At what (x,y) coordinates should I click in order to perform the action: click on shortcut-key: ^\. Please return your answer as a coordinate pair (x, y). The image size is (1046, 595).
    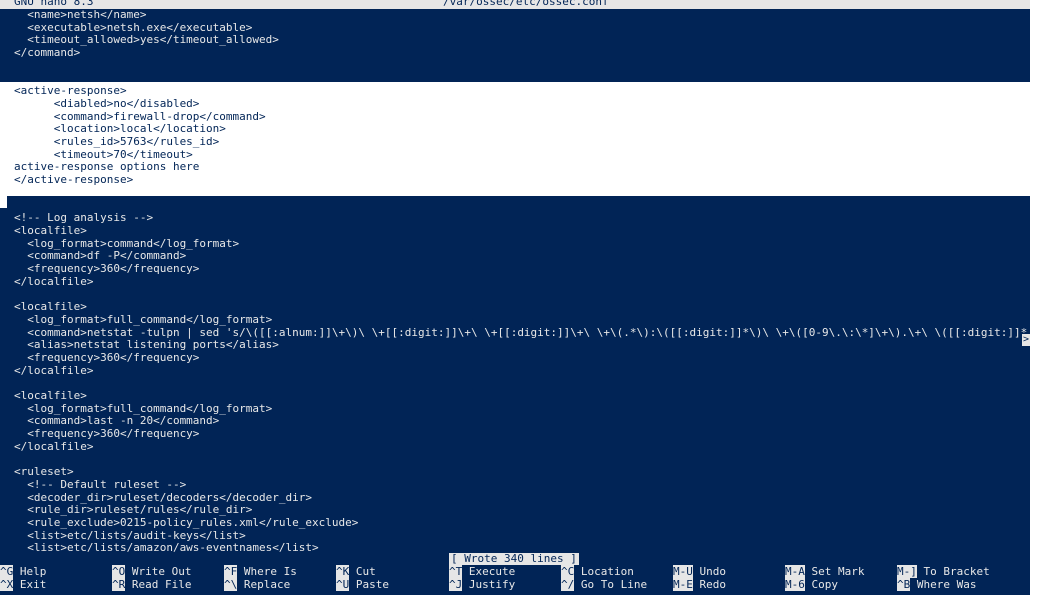
    Looking at the image, I should click on (231, 584).